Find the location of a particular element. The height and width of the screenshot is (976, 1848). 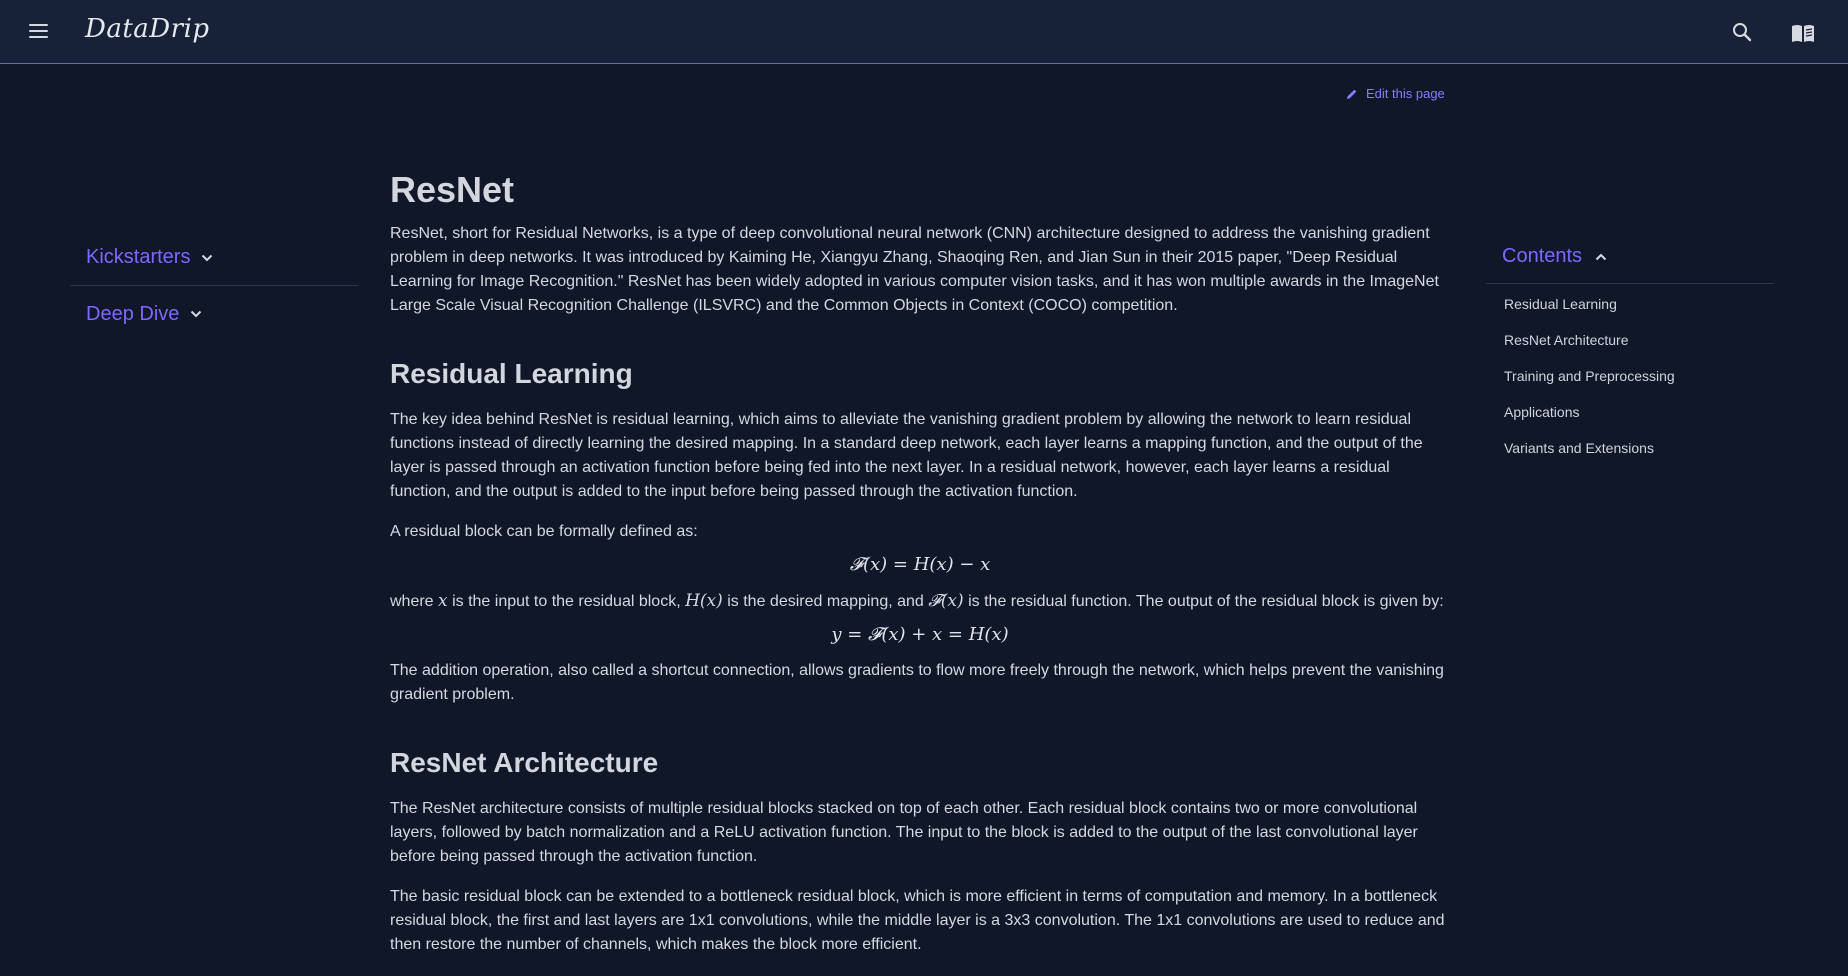

brand-logo: DataDrip is located at coordinates (147, 29).